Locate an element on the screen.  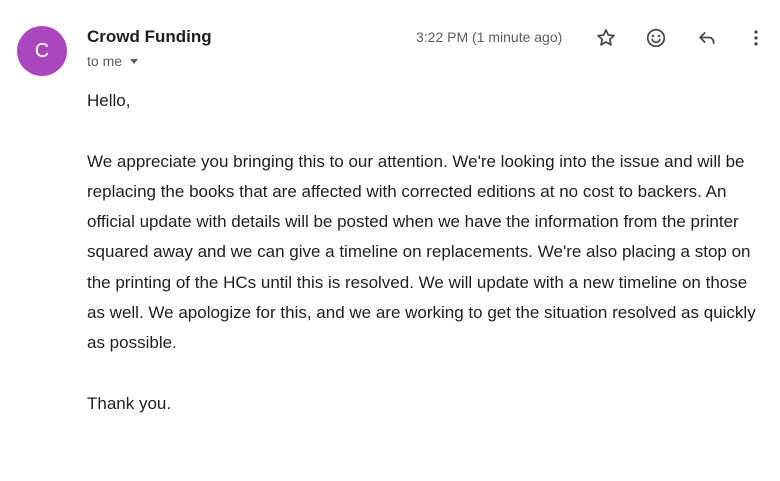
star-button is located at coordinates (606, 38).